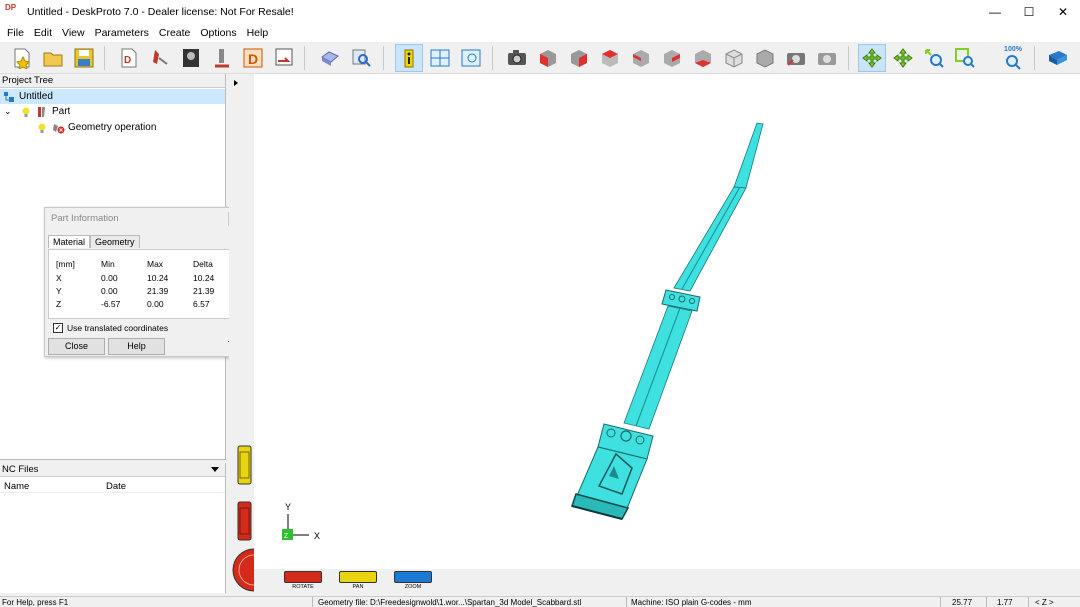  What do you see at coordinates (155, 264) in the screenshot?
I see `table-header: Max` at bounding box center [155, 264].